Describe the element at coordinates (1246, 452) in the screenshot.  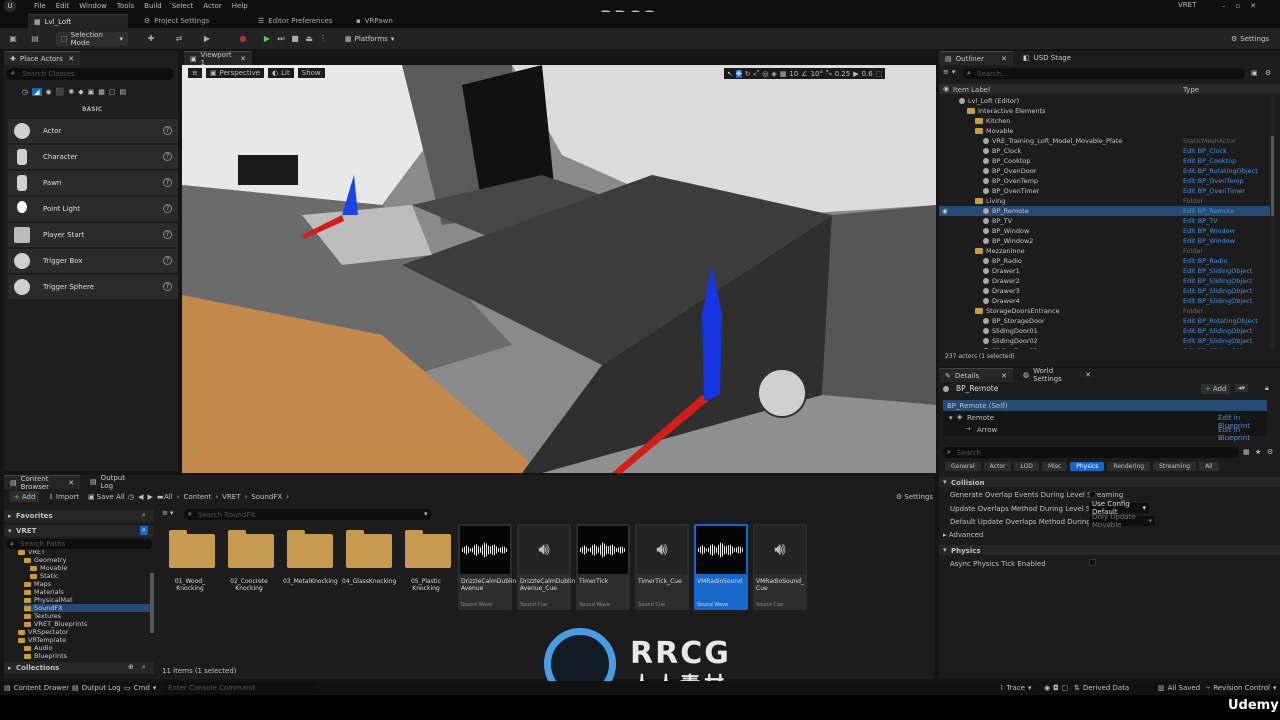
I see `property-matrix-icon: ▦` at that location.